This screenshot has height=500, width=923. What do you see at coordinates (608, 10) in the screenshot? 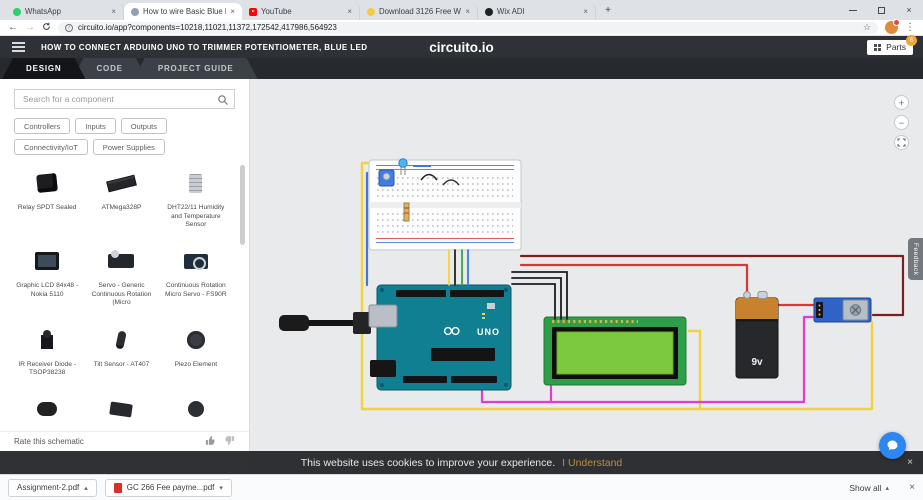
I see `new-tab-button: +` at bounding box center [608, 10].